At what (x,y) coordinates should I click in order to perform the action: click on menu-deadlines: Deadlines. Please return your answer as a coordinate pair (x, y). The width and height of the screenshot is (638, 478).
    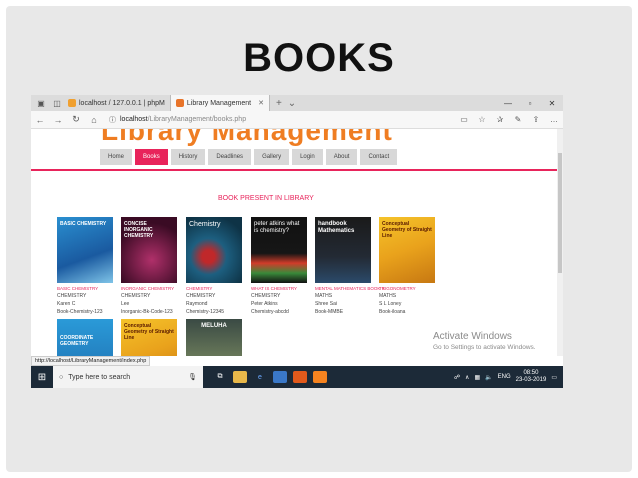
    Looking at the image, I should click on (230, 157).